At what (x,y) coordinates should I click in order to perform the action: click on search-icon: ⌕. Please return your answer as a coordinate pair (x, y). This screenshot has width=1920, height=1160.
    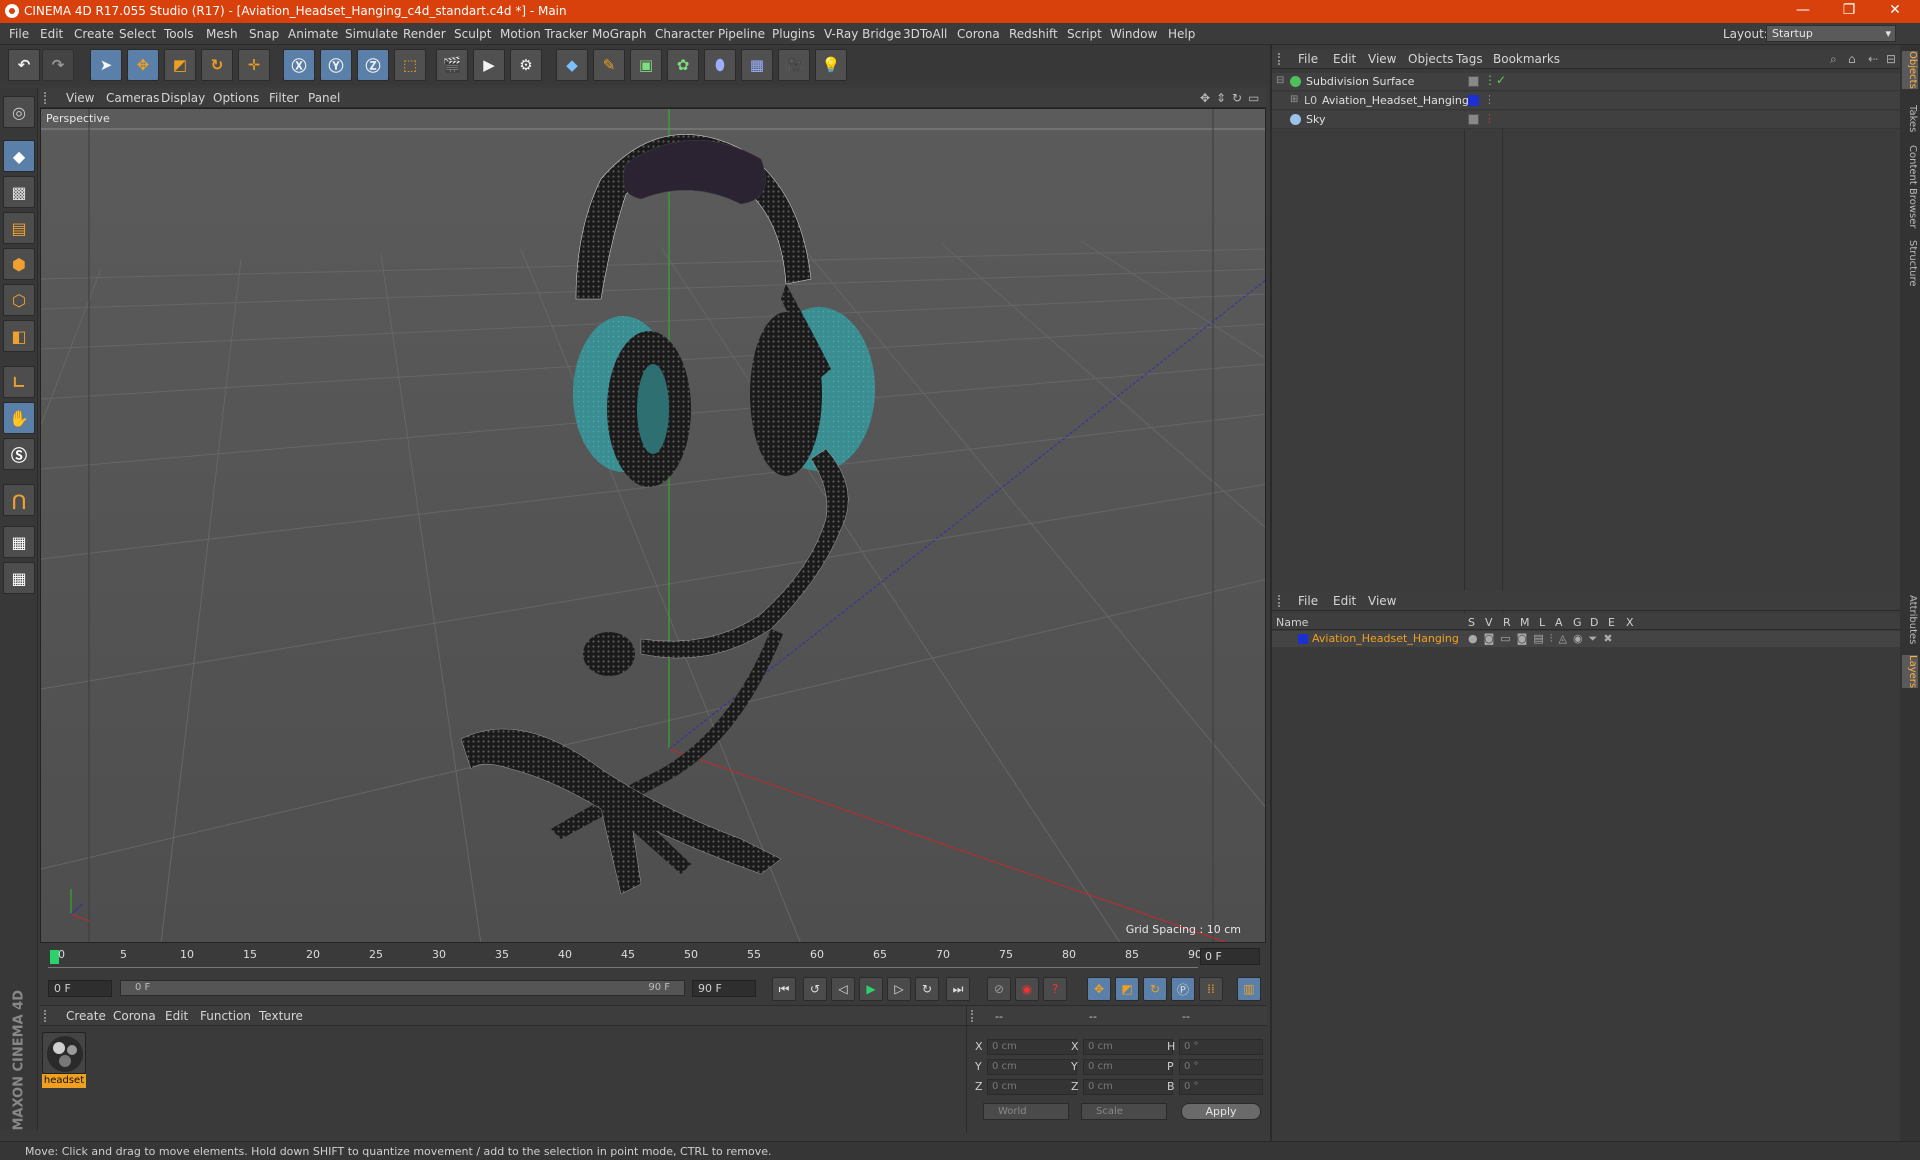
    Looking at the image, I should click on (1833, 59).